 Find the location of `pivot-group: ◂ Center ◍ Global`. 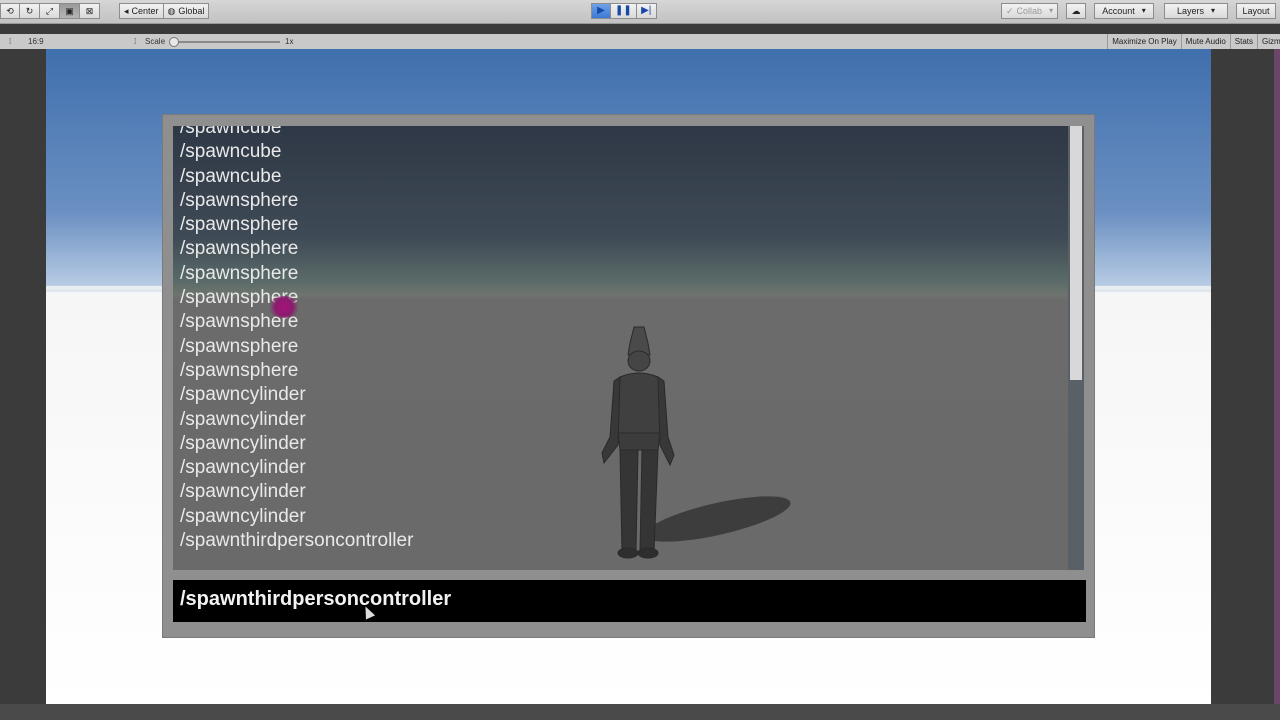

pivot-group: ◂ Center ◍ Global is located at coordinates (164, 11).